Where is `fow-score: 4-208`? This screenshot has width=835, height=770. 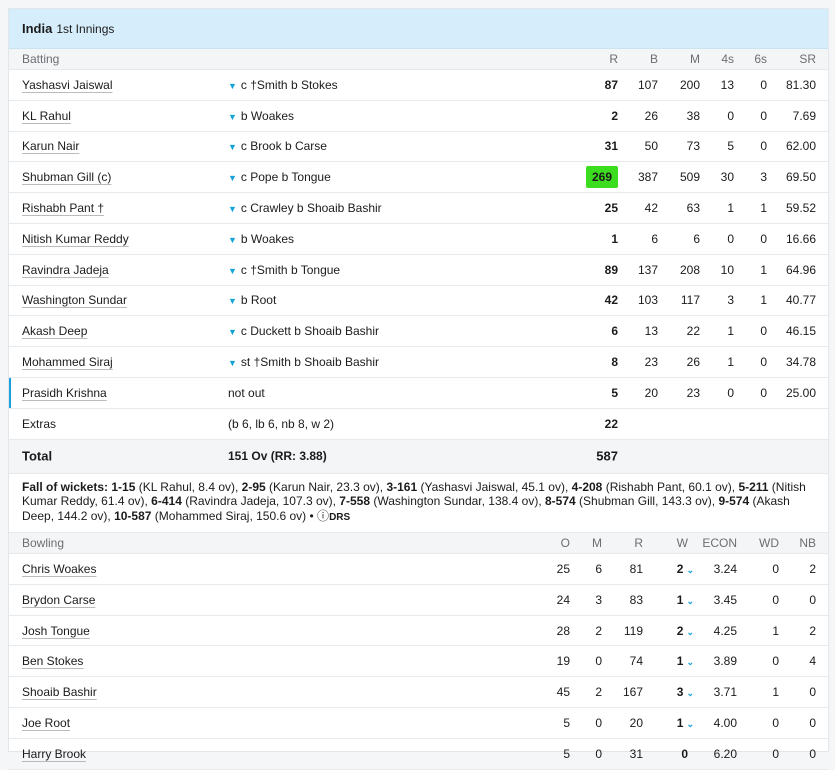
fow-score: 4-208 is located at coordinates (587, 486).